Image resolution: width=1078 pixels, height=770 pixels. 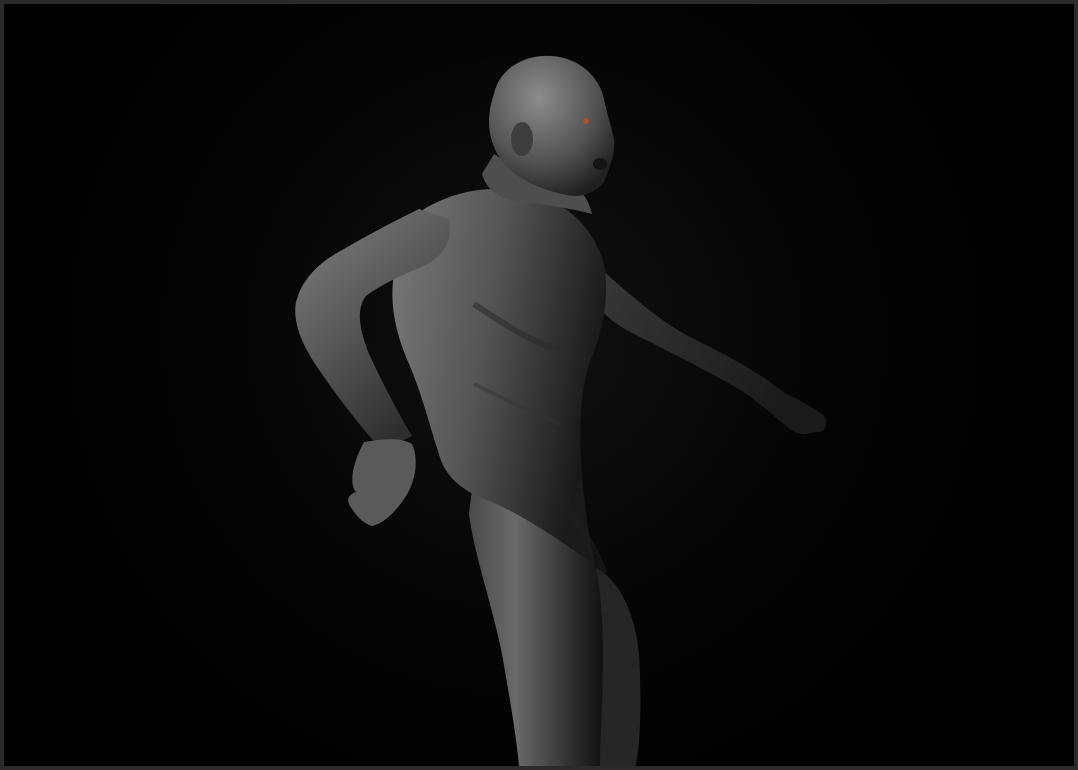 What do you see at coordinates (382, 482) in the screenshot?
I see `front-hand` at bounding box center [382, 482].